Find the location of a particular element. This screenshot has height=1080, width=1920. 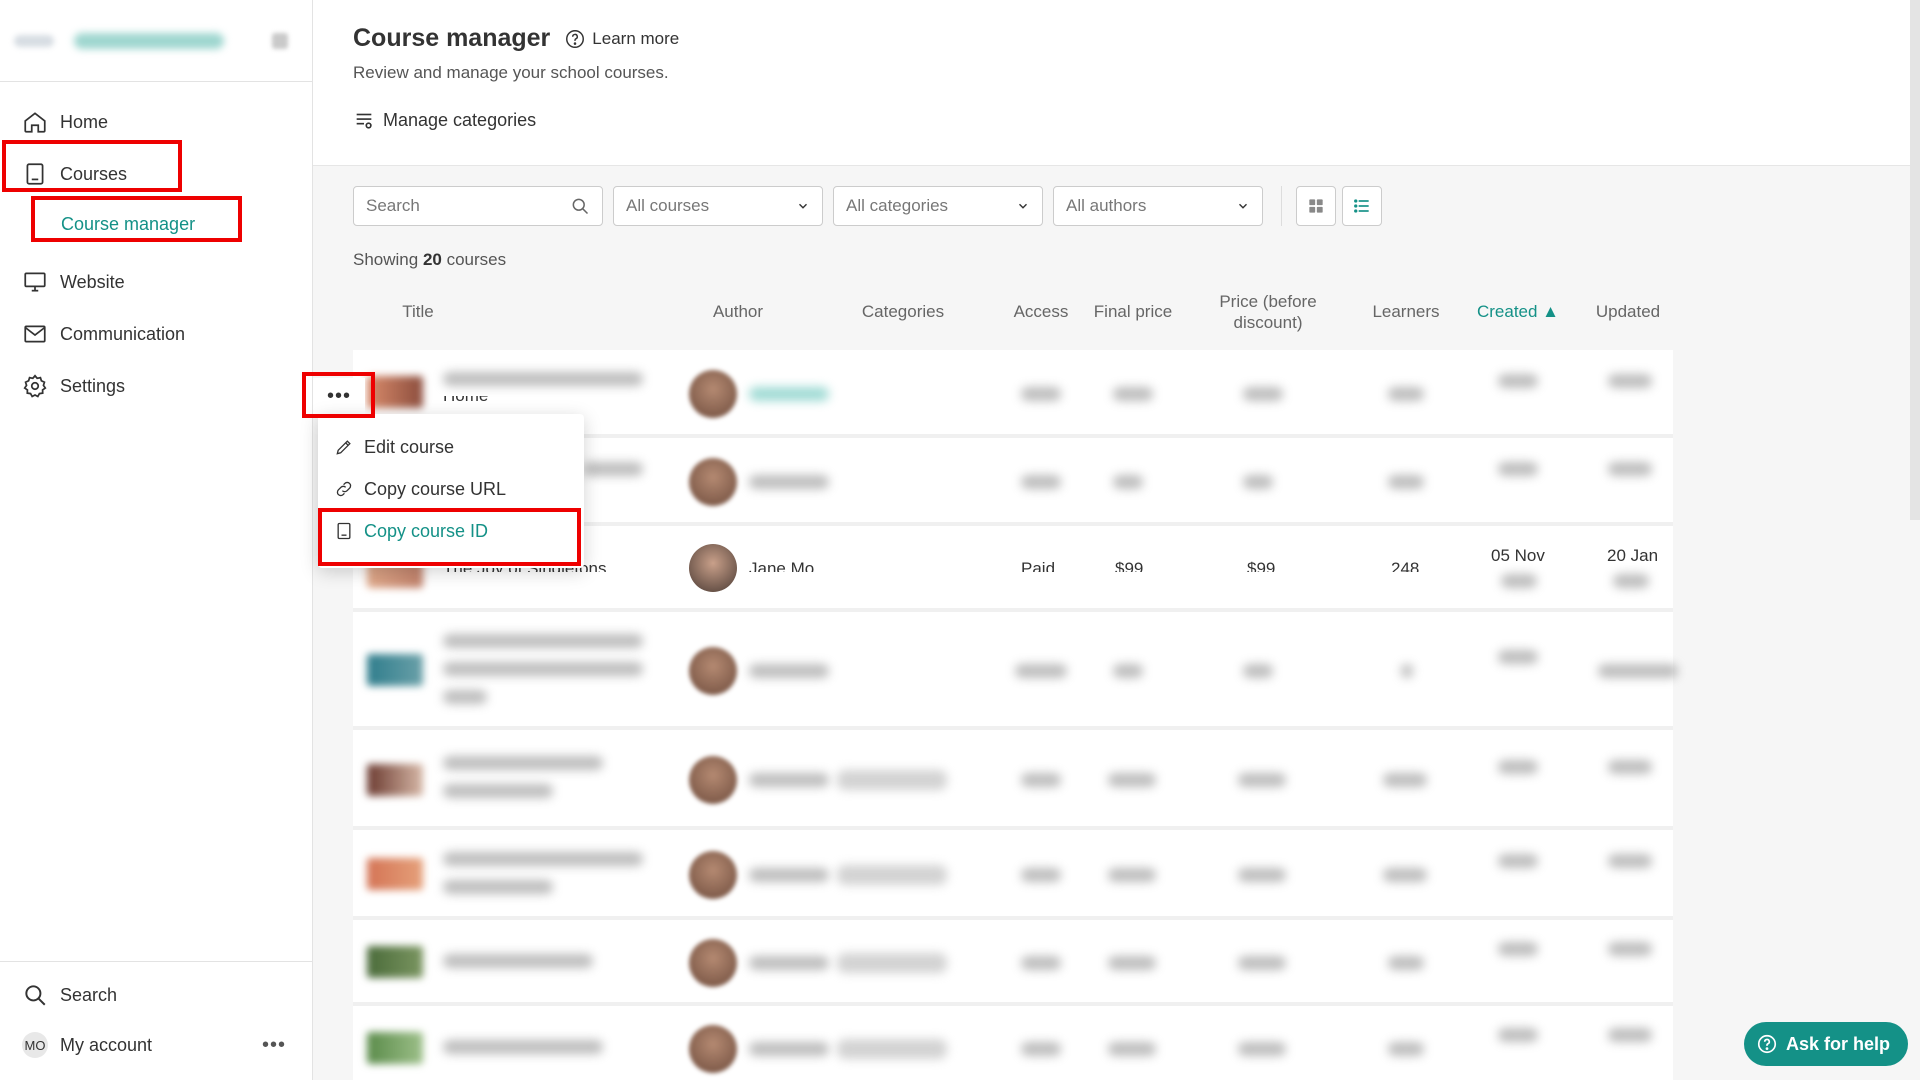

col-author: Author is located at coordinates (738, 312).